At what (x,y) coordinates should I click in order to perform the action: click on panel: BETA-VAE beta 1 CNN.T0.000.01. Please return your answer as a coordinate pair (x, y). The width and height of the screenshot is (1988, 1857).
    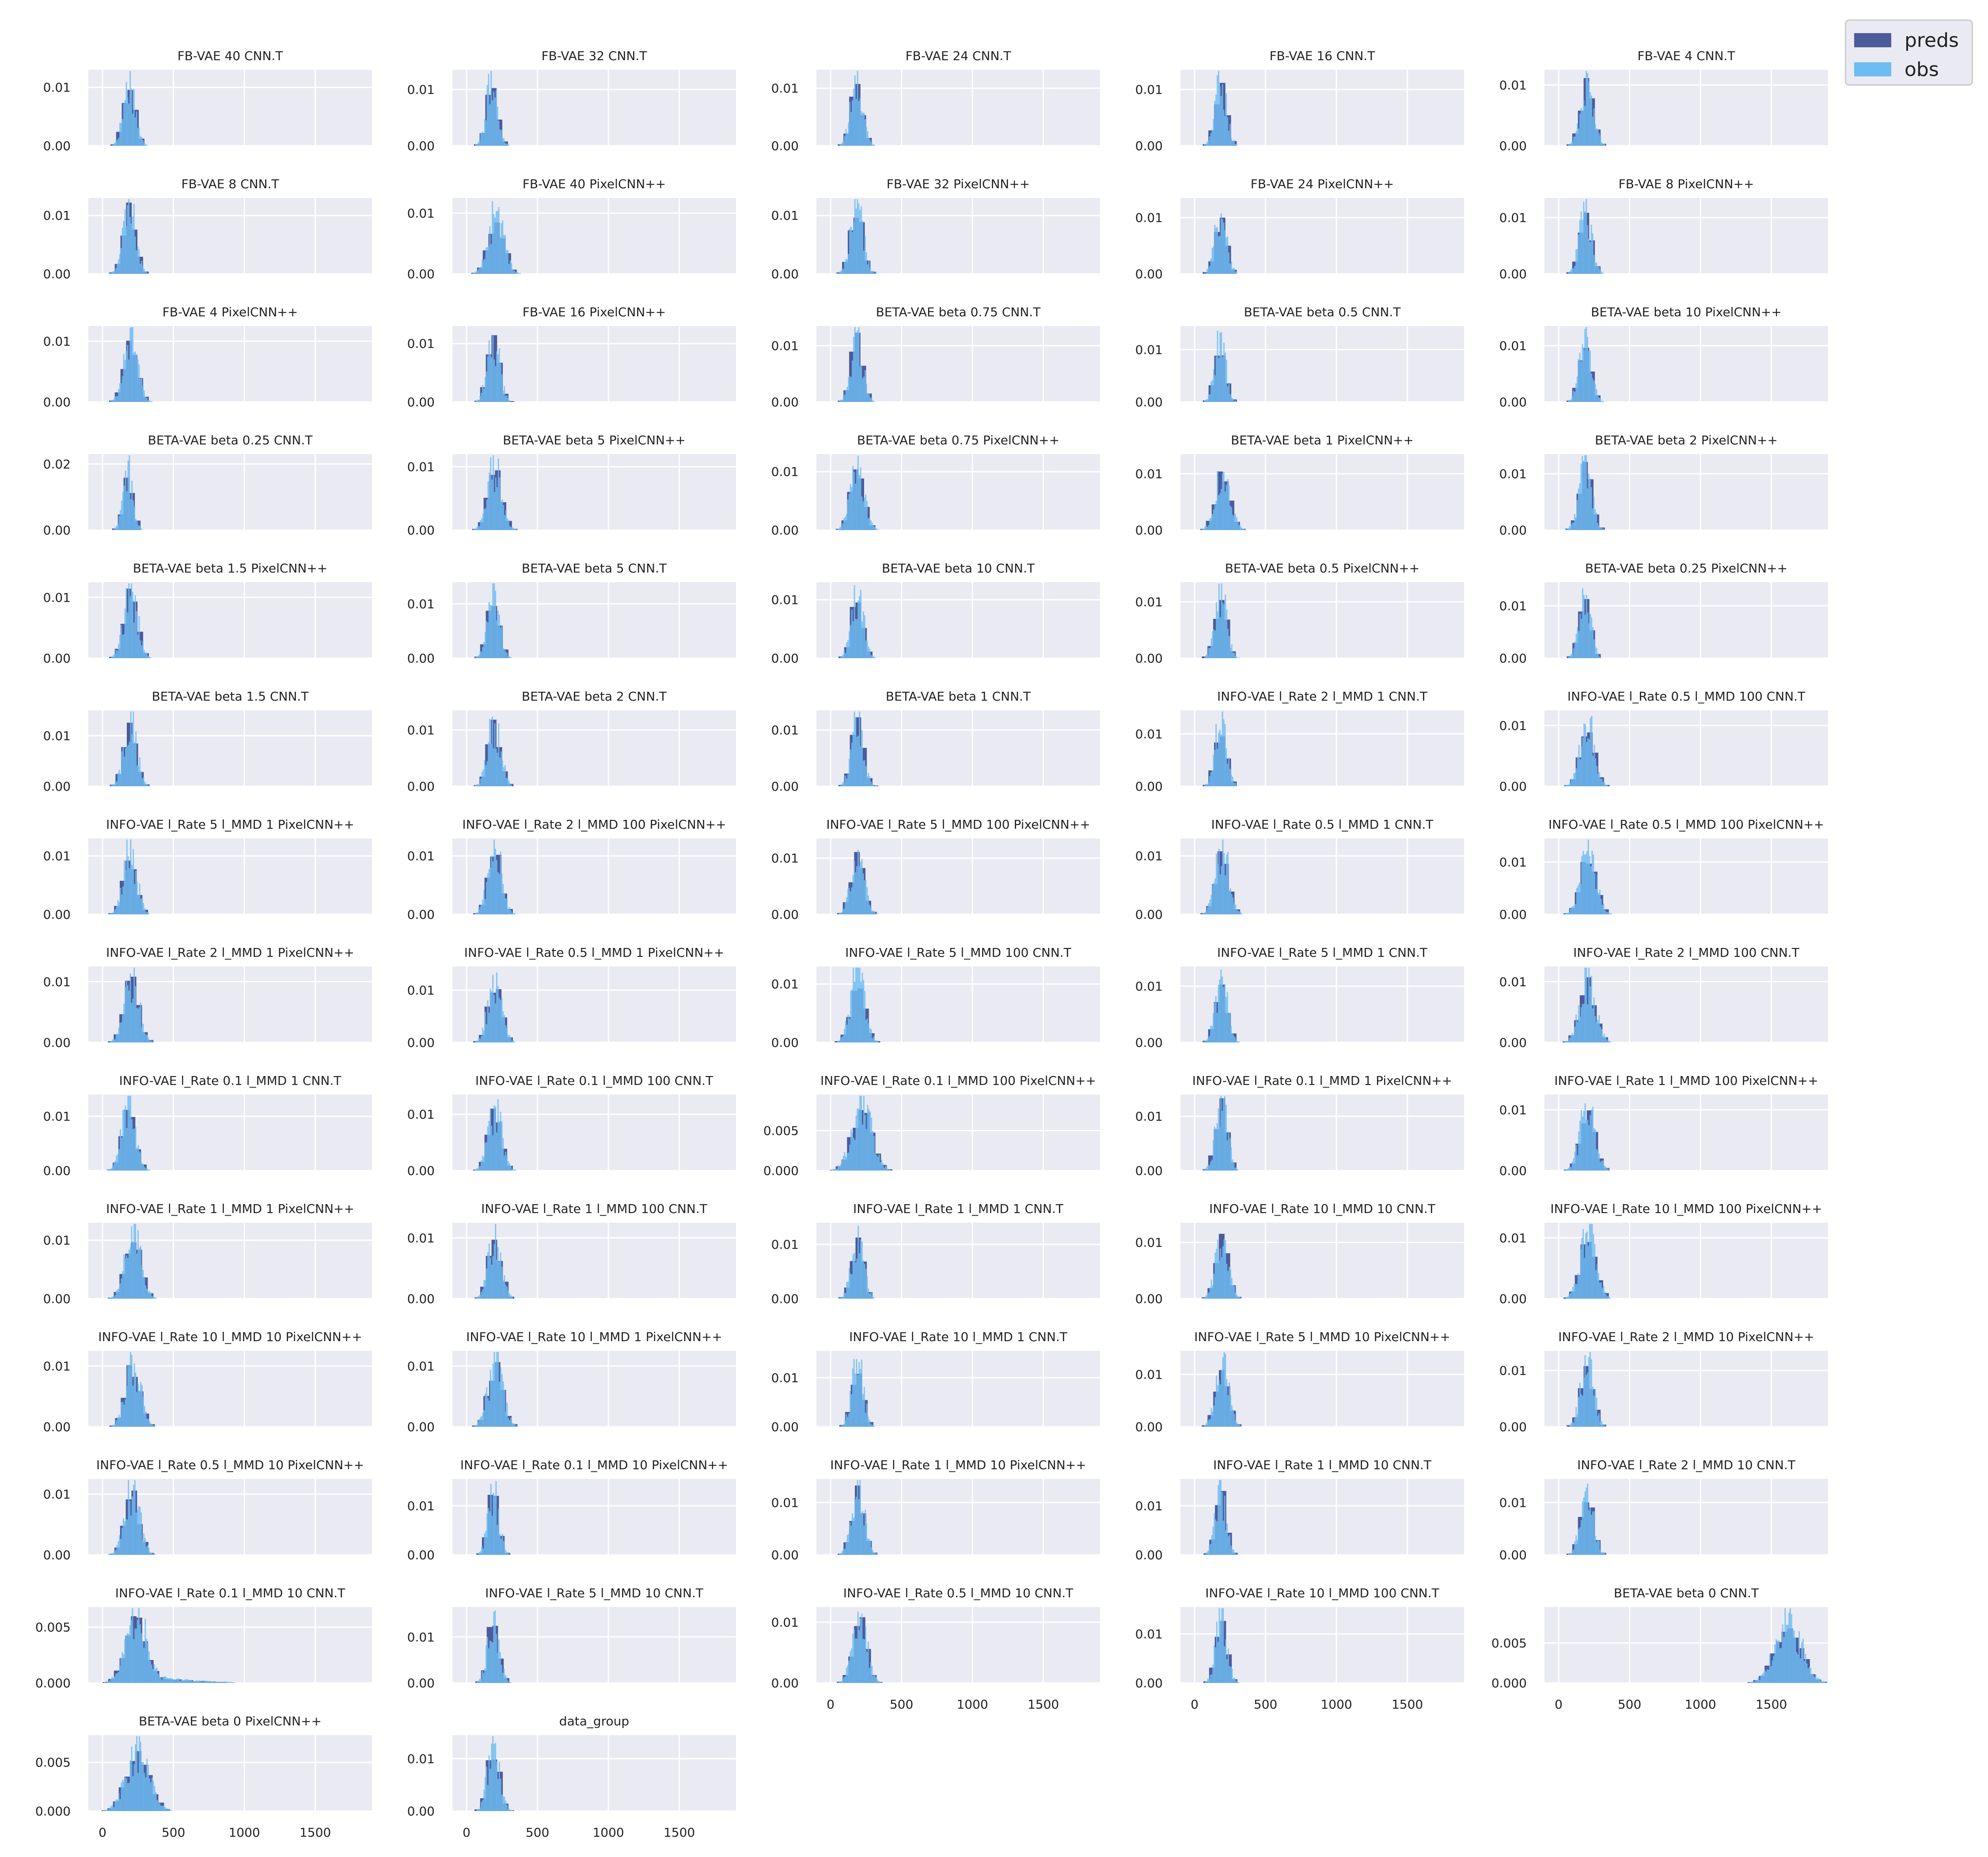
    Looking at the image, I should click on (935, 741).